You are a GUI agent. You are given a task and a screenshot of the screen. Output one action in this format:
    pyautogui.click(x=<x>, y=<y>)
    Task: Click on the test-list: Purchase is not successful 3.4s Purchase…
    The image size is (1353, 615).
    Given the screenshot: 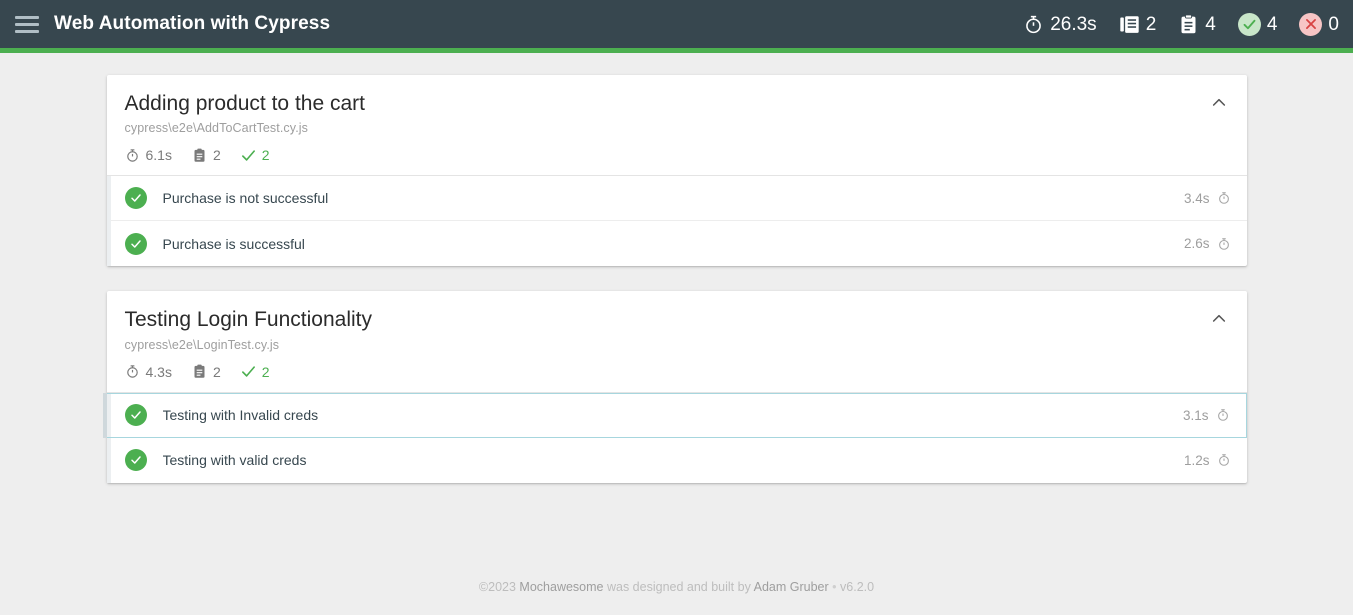 What is the action you would take?
    pyautogui.click(x=676, y=221)
    